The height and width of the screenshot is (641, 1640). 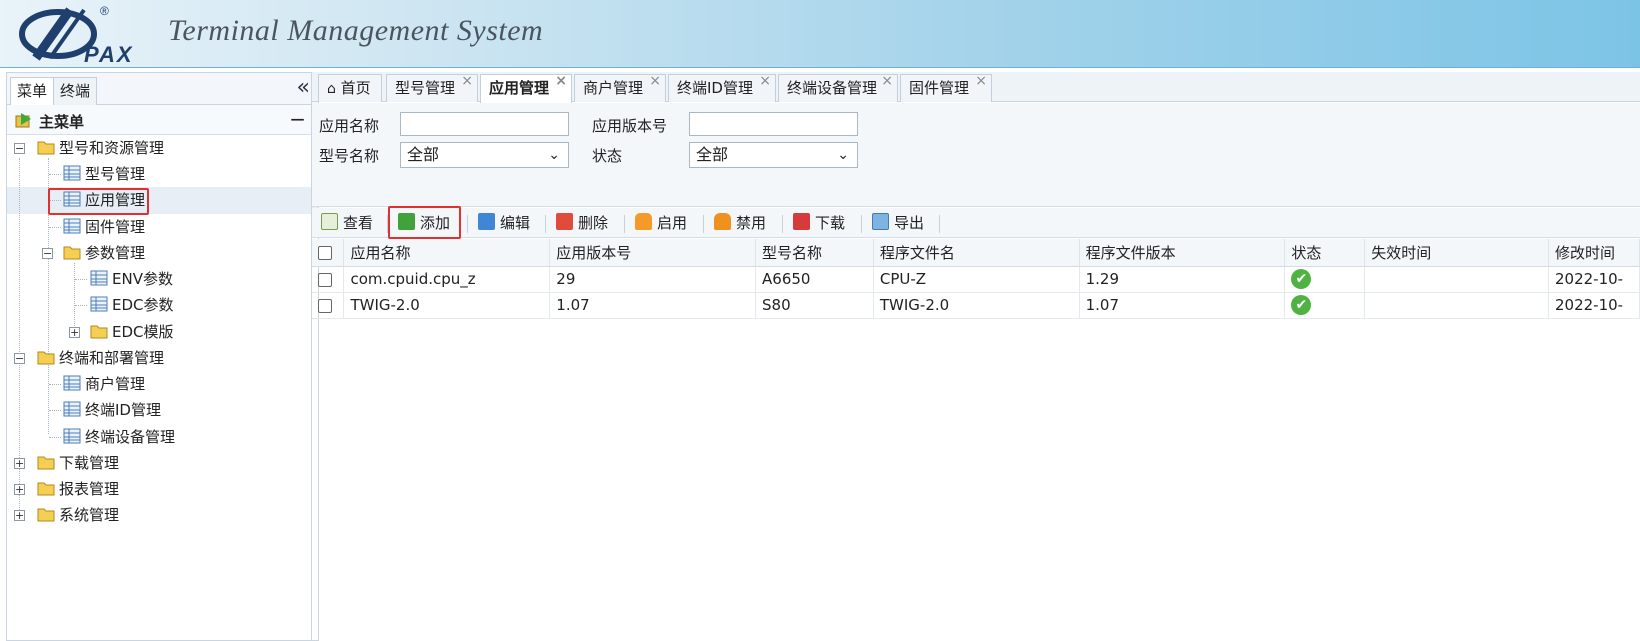 I want to click on column-header: 状态, so click(x=1325, y=253).